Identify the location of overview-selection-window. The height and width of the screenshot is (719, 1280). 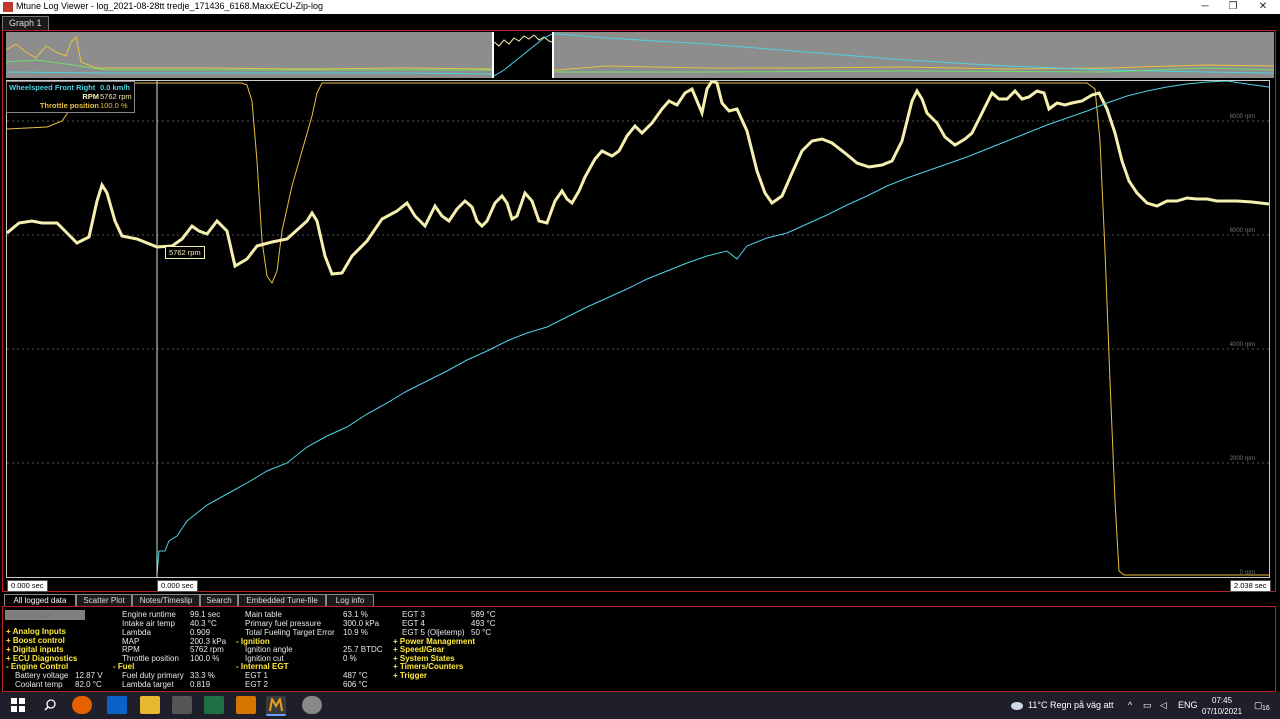
(523, 55).